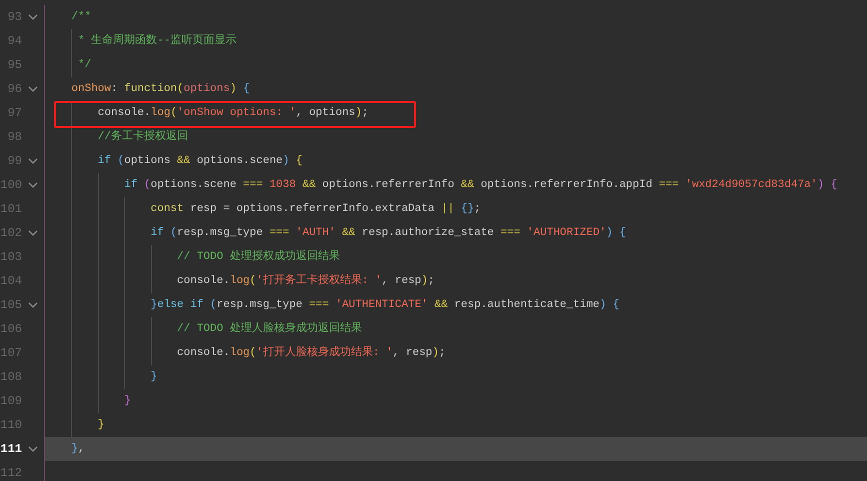 The height and width of the screenshot is (481, 867). Describe the element at coordinates (14, 113) in the screenshot. I see `line-number: 97` at that location.